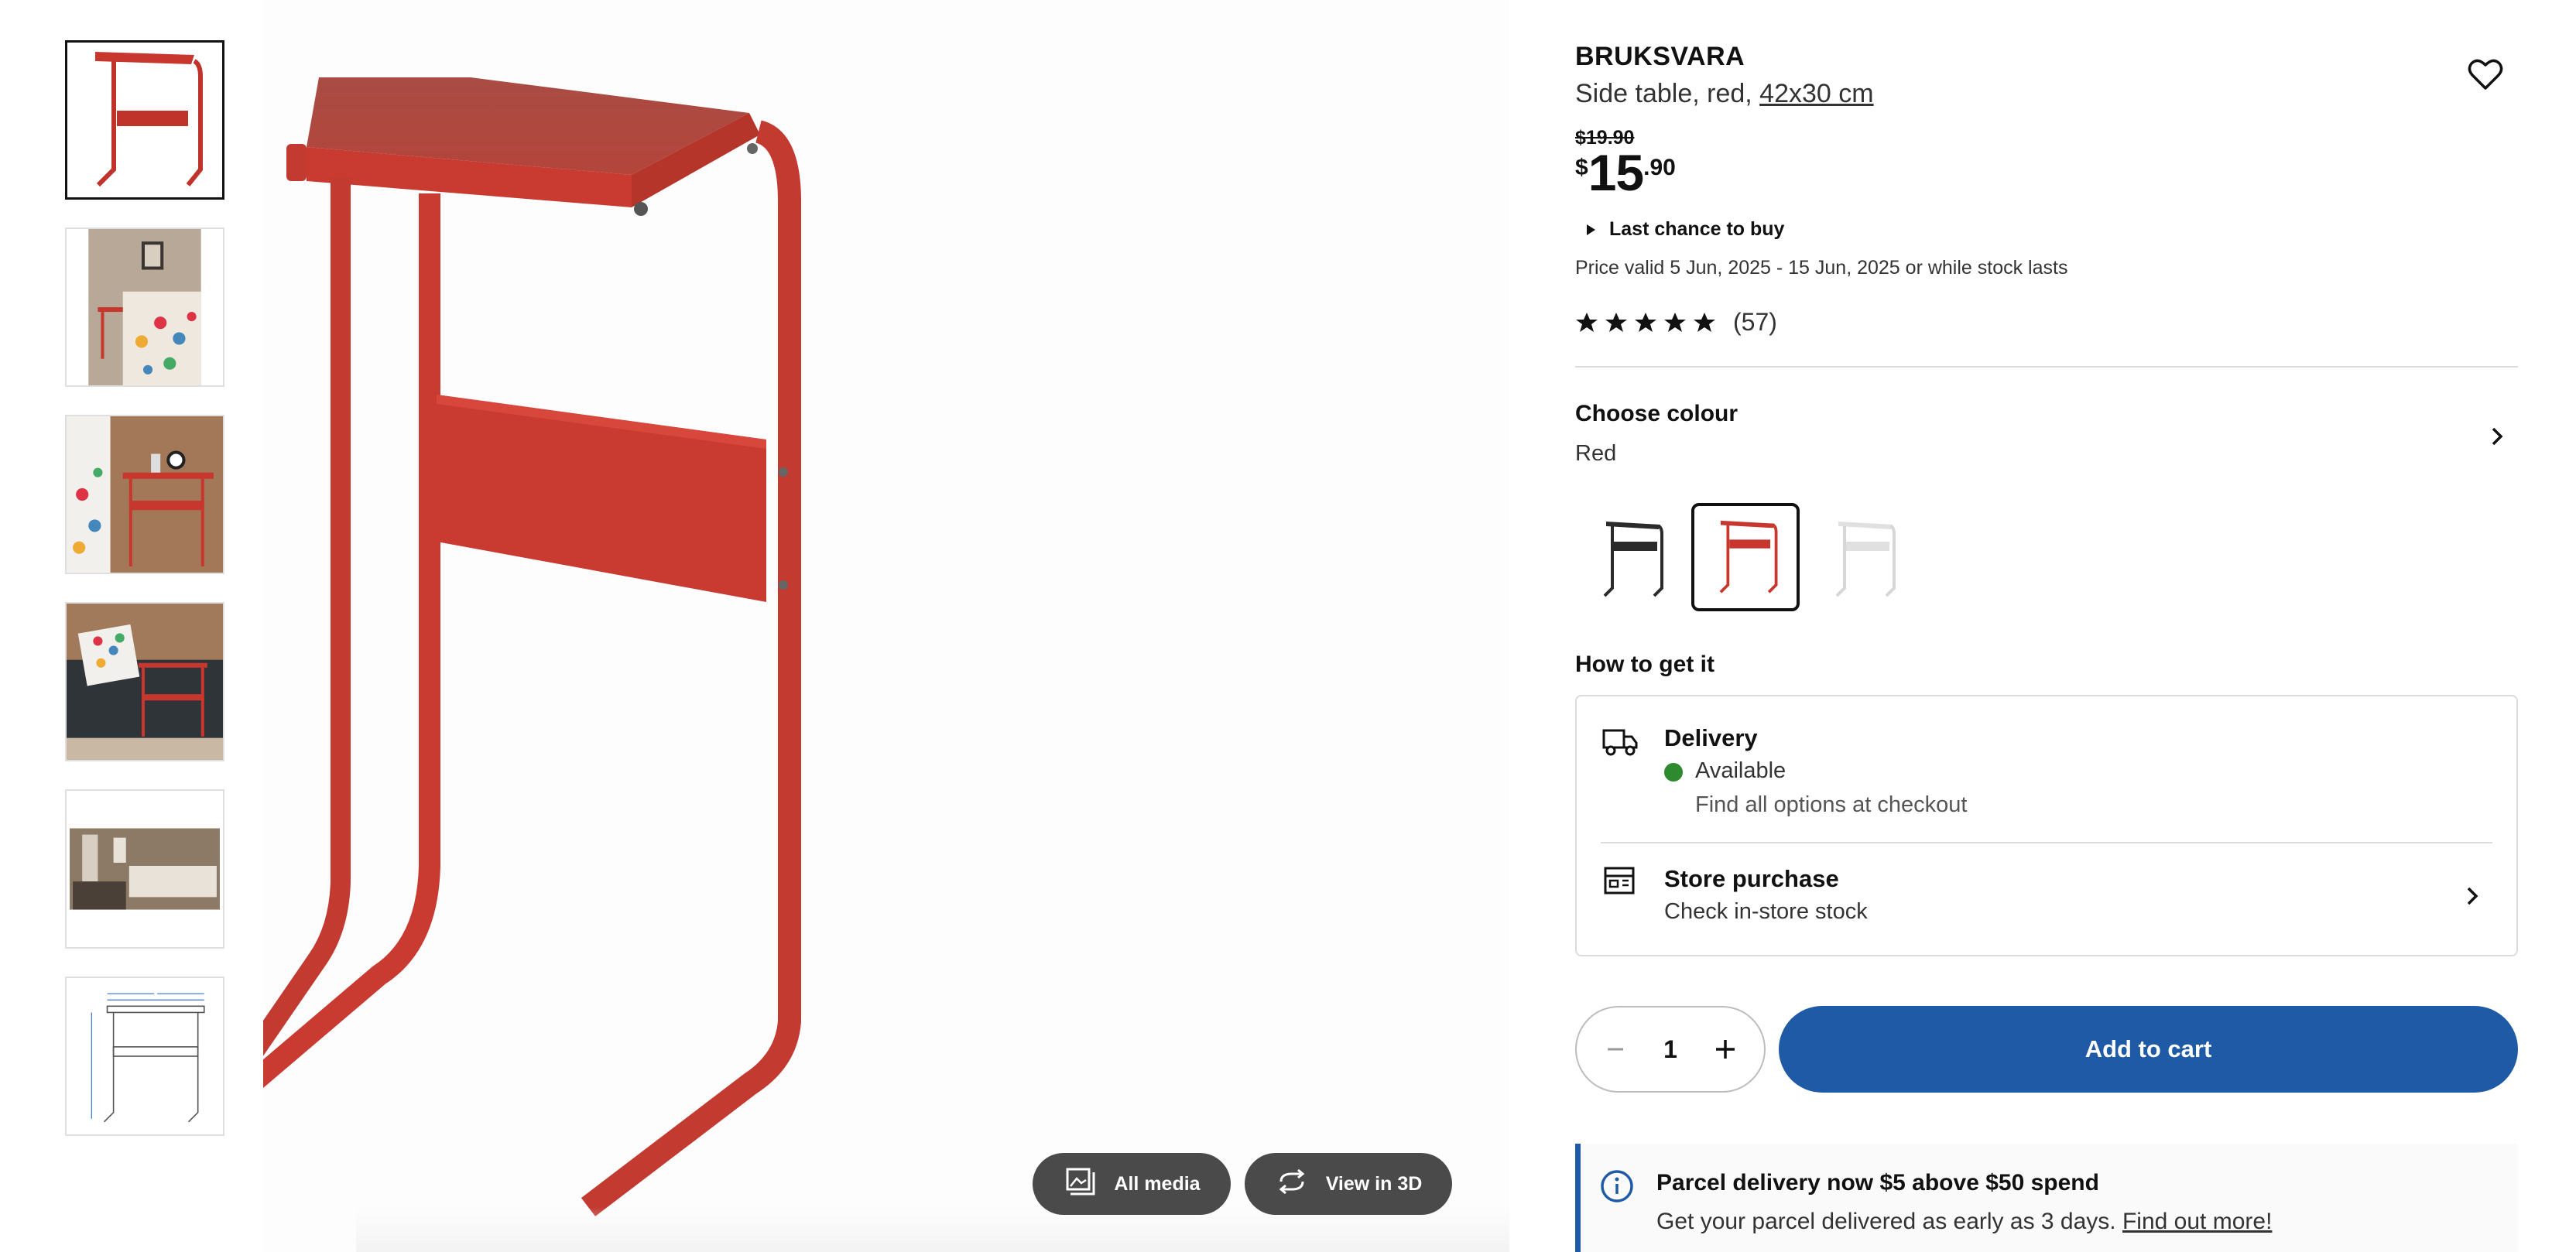 The image size is (2576, 1252). Describe the element at coordinates (2197, 1221) in the screenshot. I see `find-out-more-link: Find out more!` at that location.